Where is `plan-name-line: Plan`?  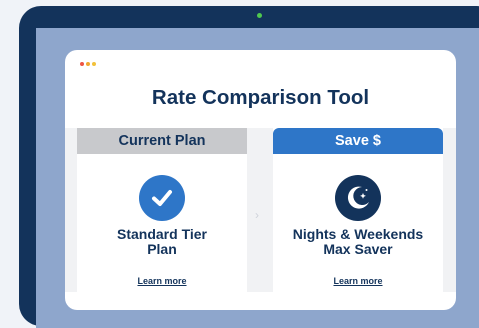
plan-name-line: Plan is located at coordinates (162, 249).